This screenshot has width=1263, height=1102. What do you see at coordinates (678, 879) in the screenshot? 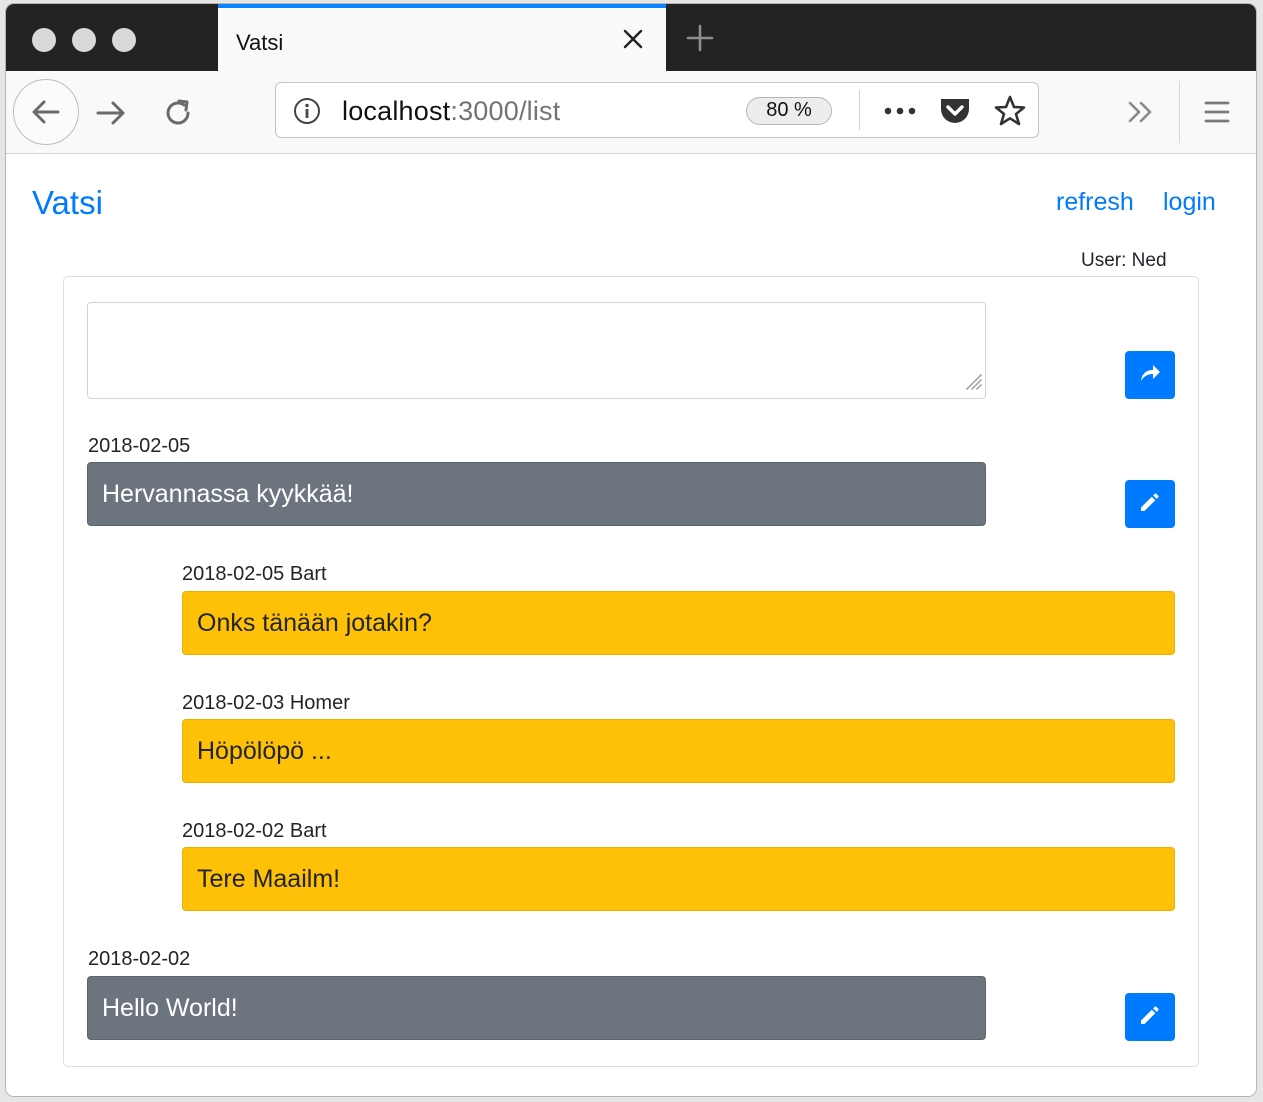
I see `reply-bubble: Tere Maailm!` at bounding box center [678, 879].